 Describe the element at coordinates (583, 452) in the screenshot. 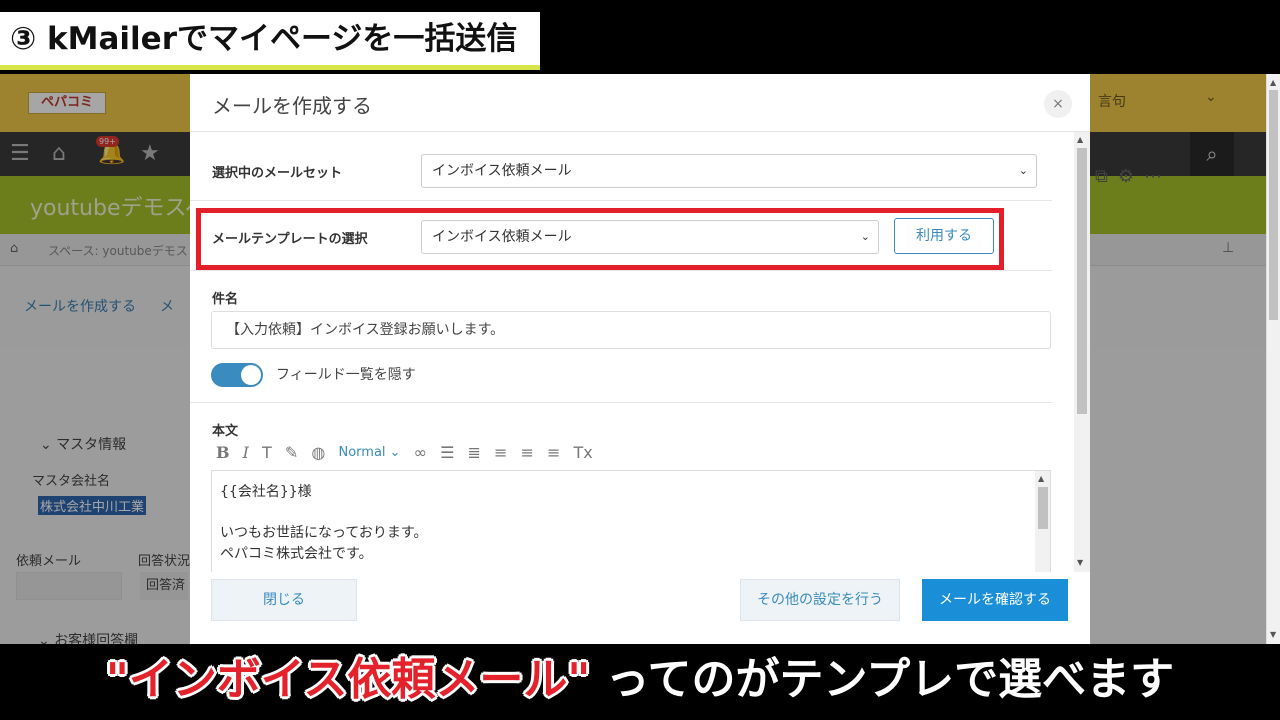

I see `clear-format-icon: Tx` at that location.